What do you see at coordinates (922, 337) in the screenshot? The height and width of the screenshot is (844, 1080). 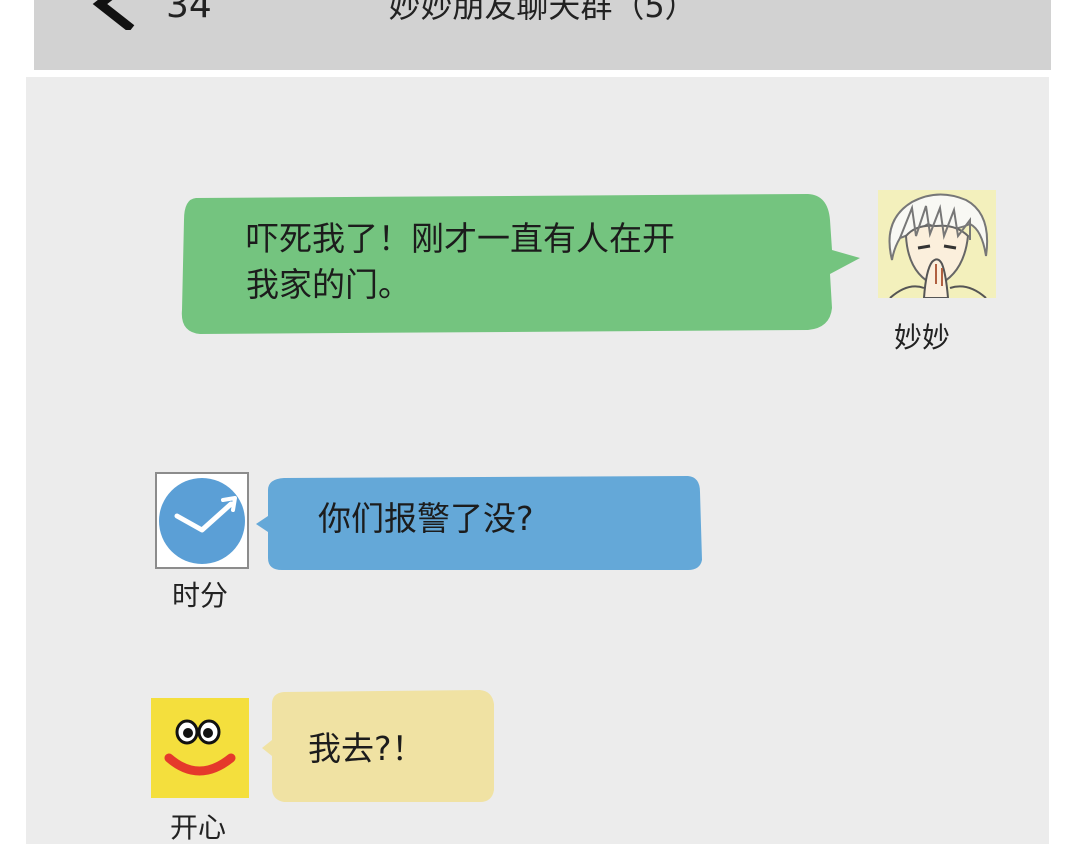 I see `sender-name: 妙妙` at bounding box center [922, 337].